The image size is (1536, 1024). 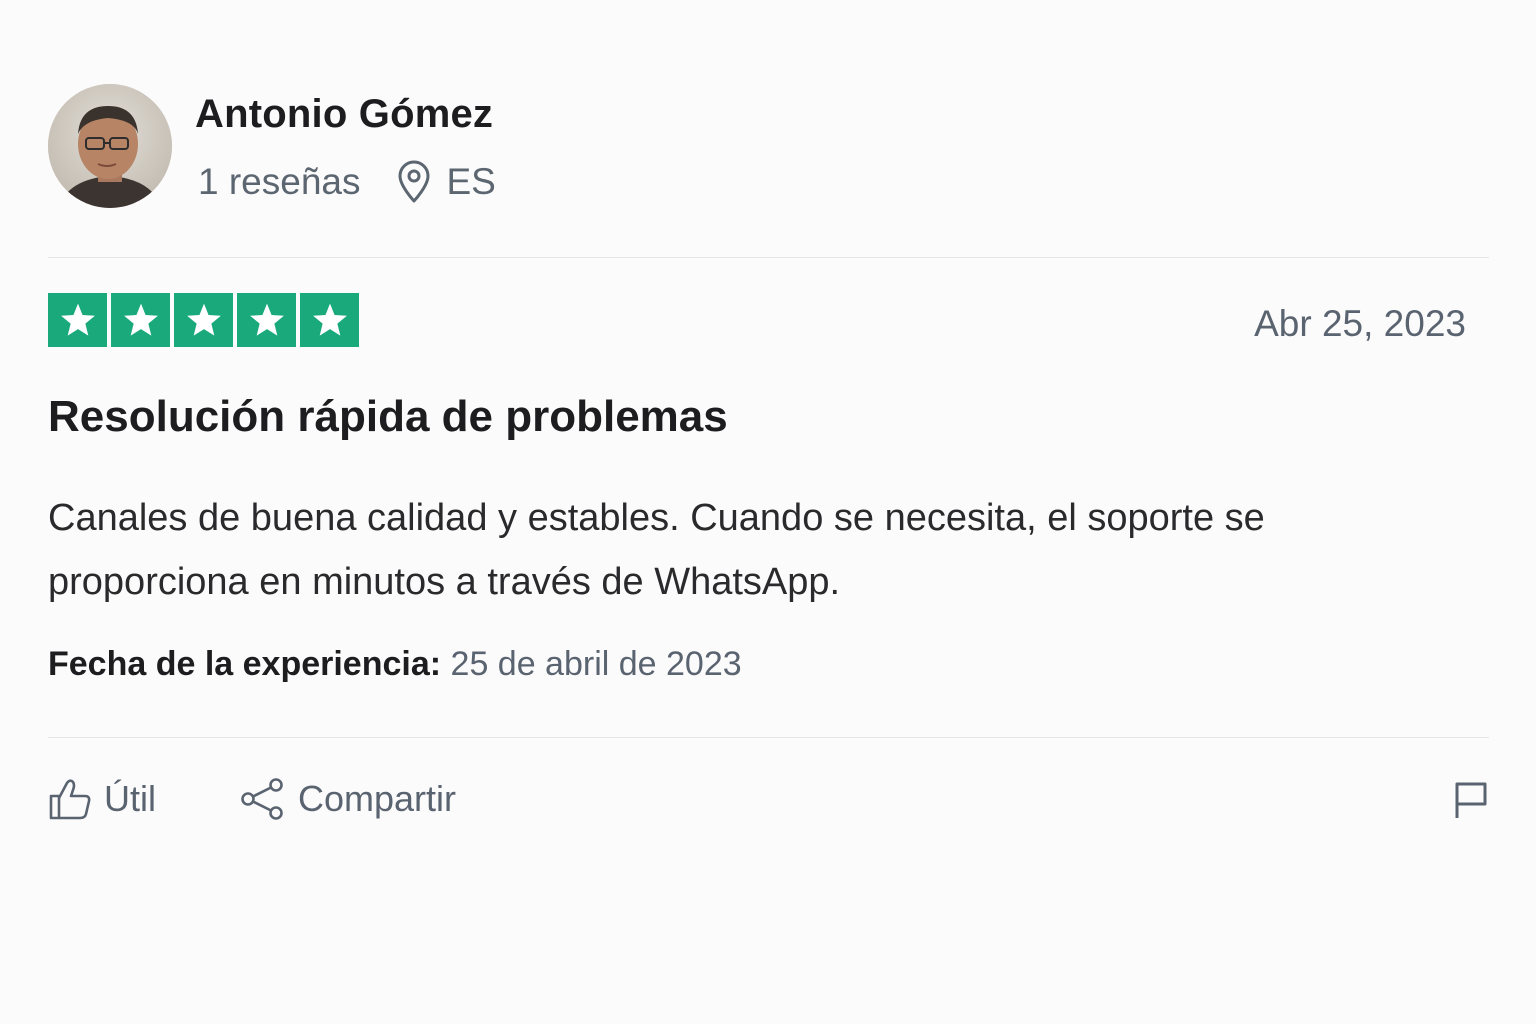 I want to click on useful-button: Útil, so click(x=102, y=799).